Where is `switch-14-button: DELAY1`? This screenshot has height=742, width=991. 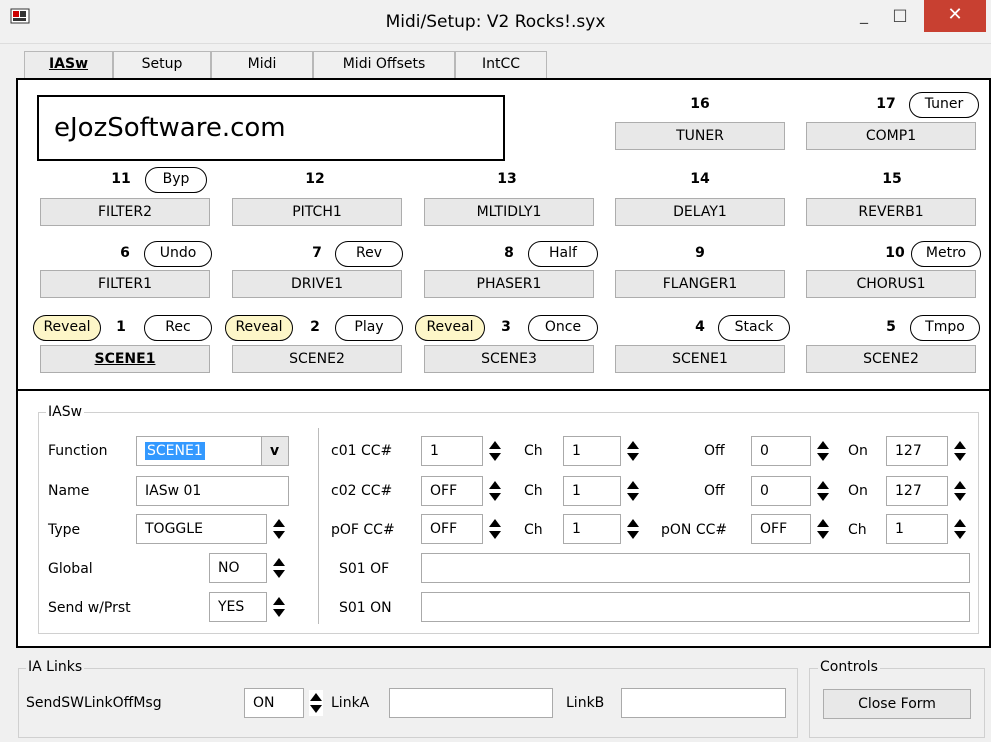
switch-14-button: DELAY1 is located at coordinates (700, 212).